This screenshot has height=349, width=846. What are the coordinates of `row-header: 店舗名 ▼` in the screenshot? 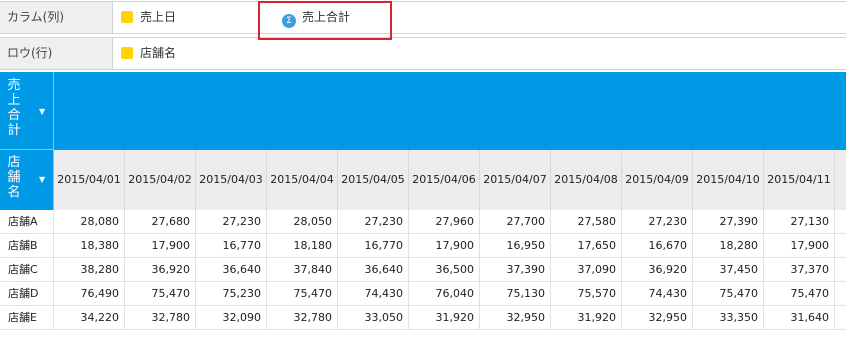 It's located at (27, 180).